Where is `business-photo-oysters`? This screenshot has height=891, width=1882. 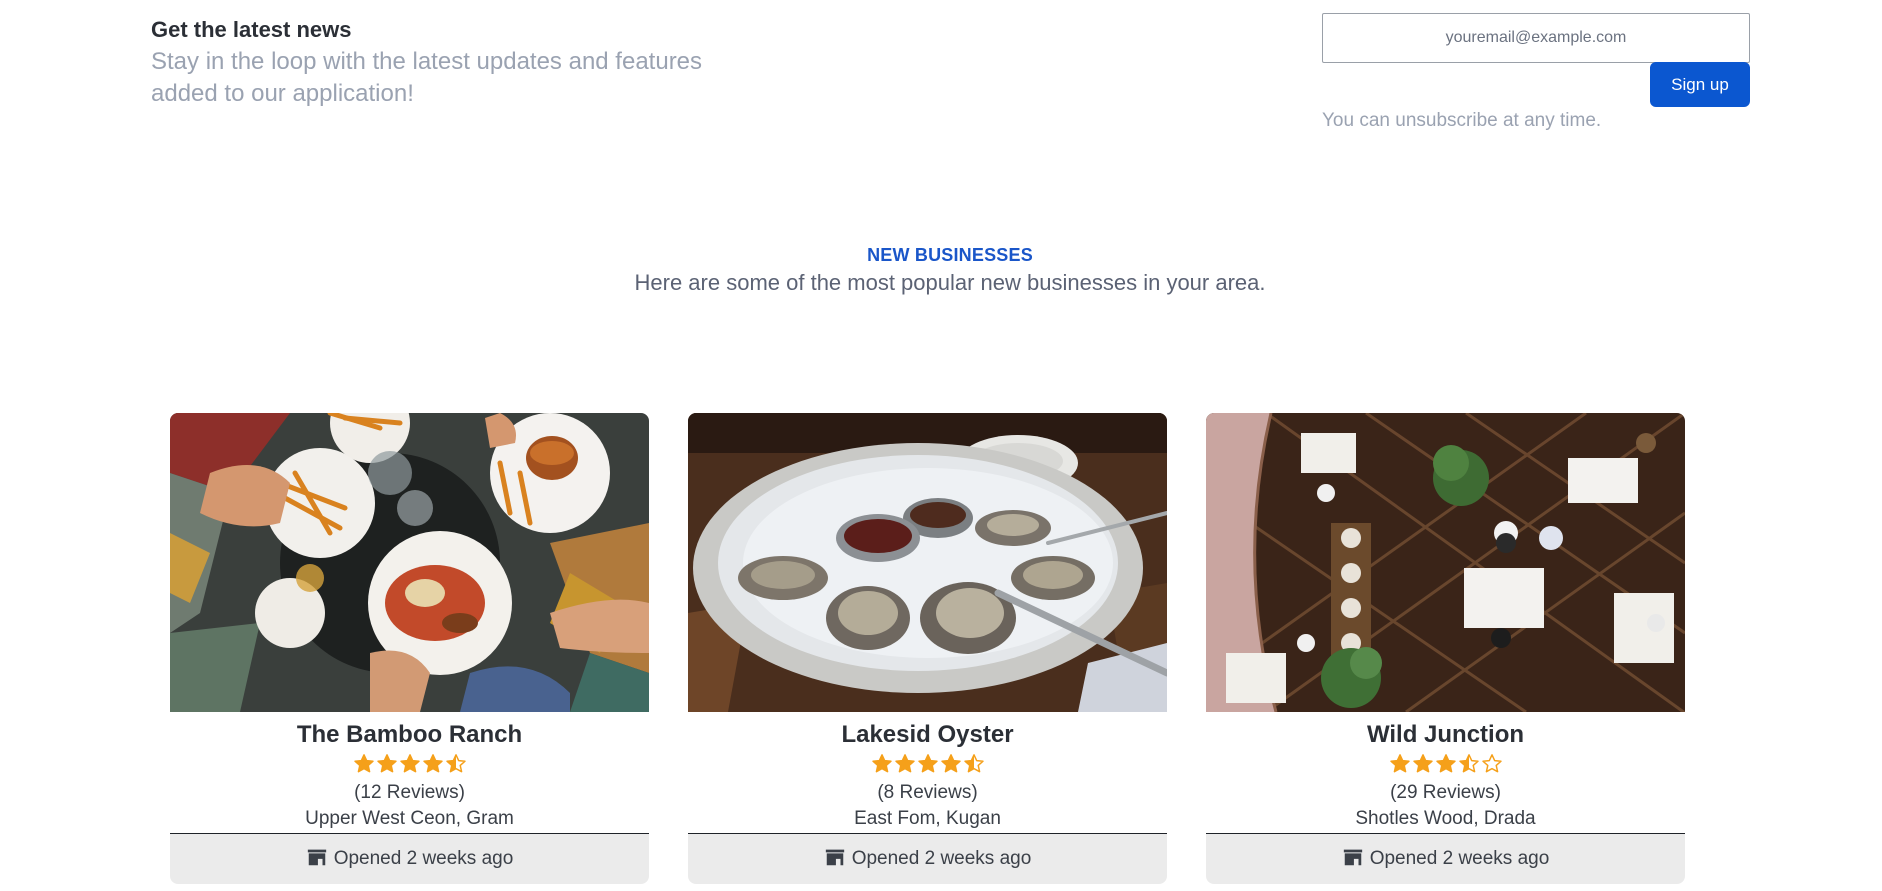
business-photo-oysters is located at coordinates (927, 562).